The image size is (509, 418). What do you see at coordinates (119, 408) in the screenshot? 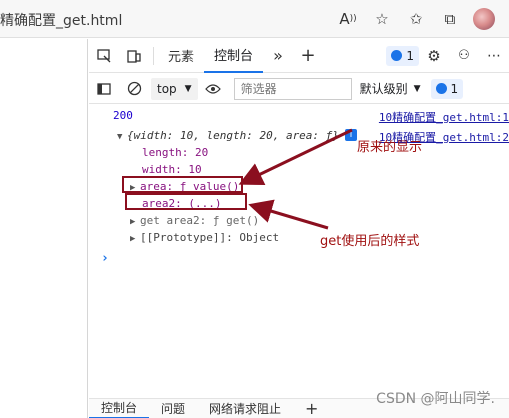
I see `drawer-tab-console: 控制台` at bounding box center [119, 408].